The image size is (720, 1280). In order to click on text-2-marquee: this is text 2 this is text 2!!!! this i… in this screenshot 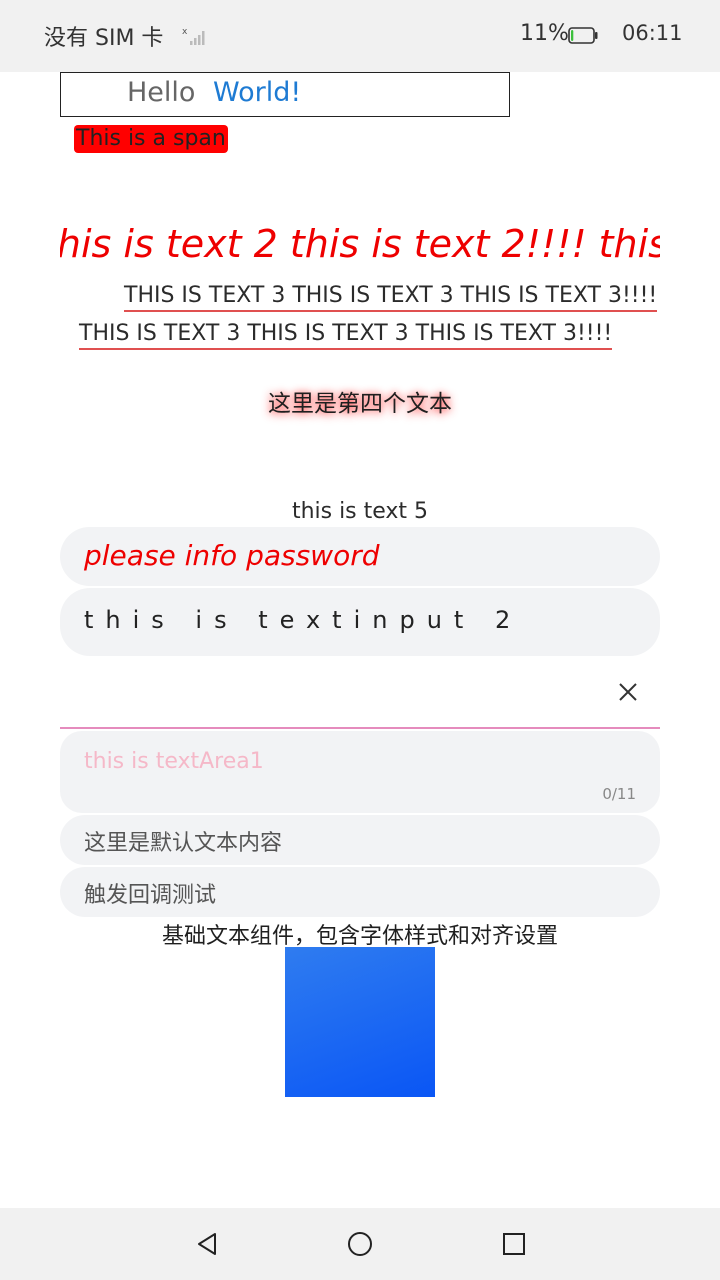, I will do `click(360, 249)`.